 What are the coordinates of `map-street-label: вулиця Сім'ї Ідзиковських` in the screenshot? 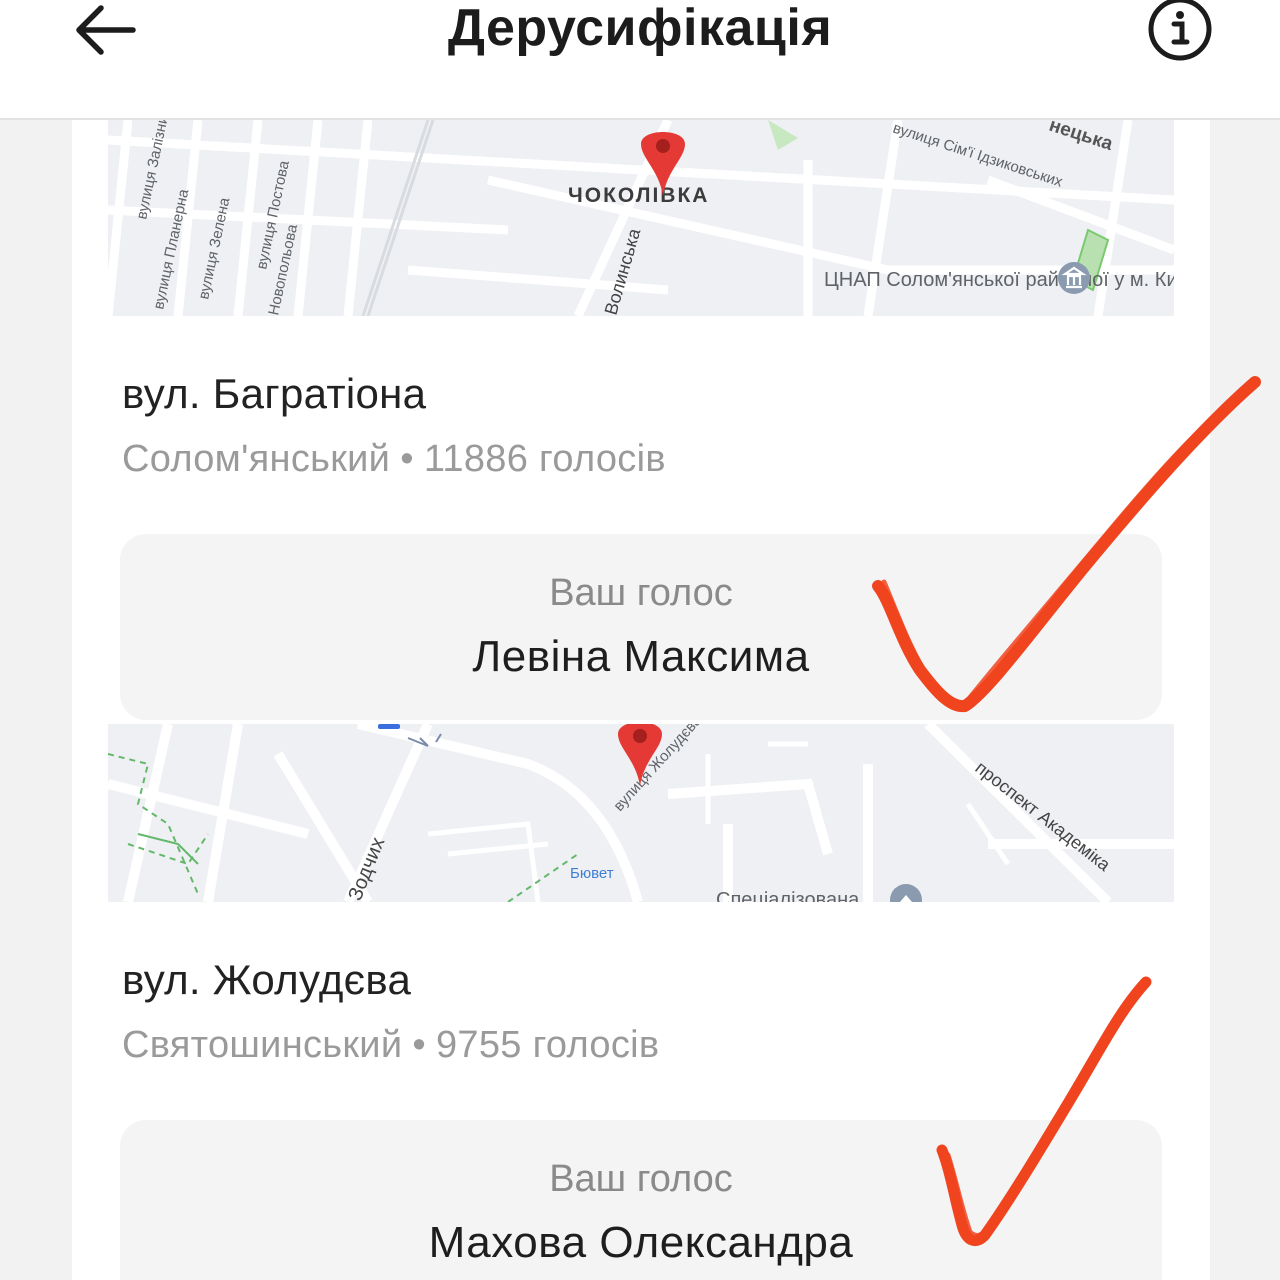 It's located at (978, 155).